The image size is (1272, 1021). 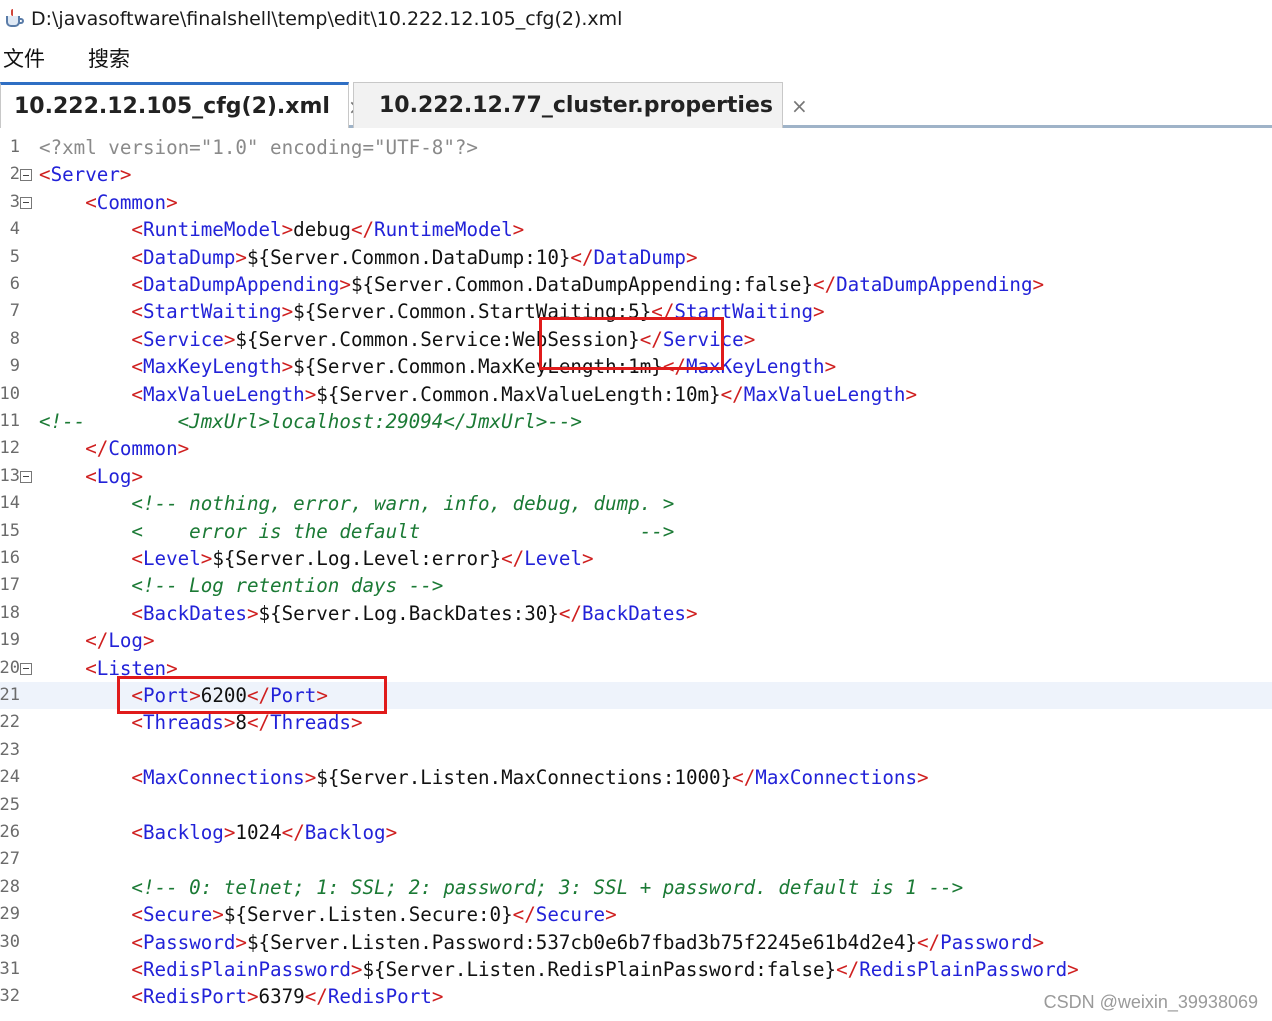 What do you see at coordinates (636, 202) in the screenshot?
I see `code-line: 3 <Common>` at bounding box center [636, 202].